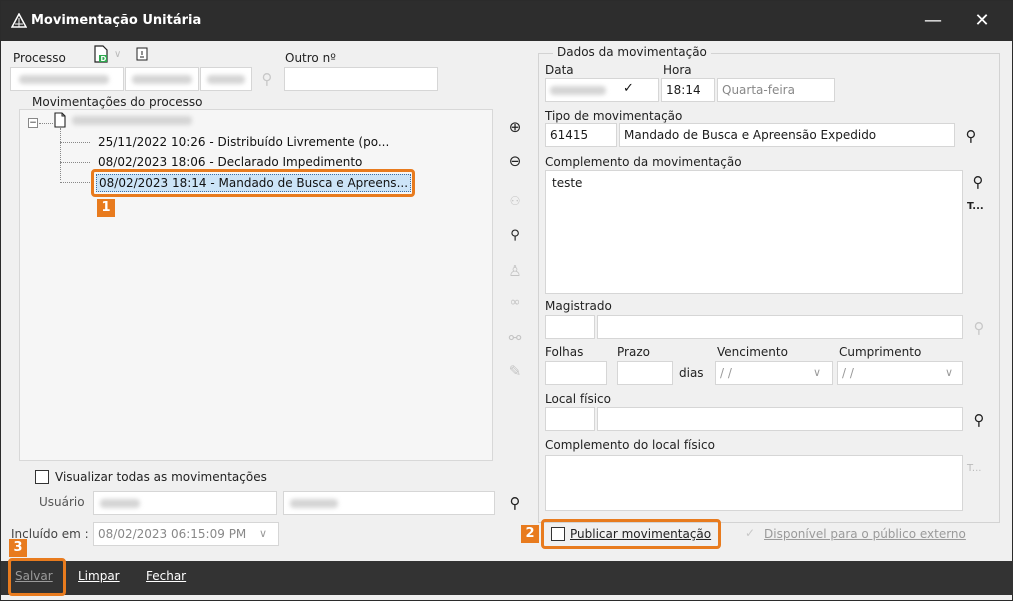 This screenshot has width=1013, height=601. I want to click on svg-text: D, so click(104, 59).